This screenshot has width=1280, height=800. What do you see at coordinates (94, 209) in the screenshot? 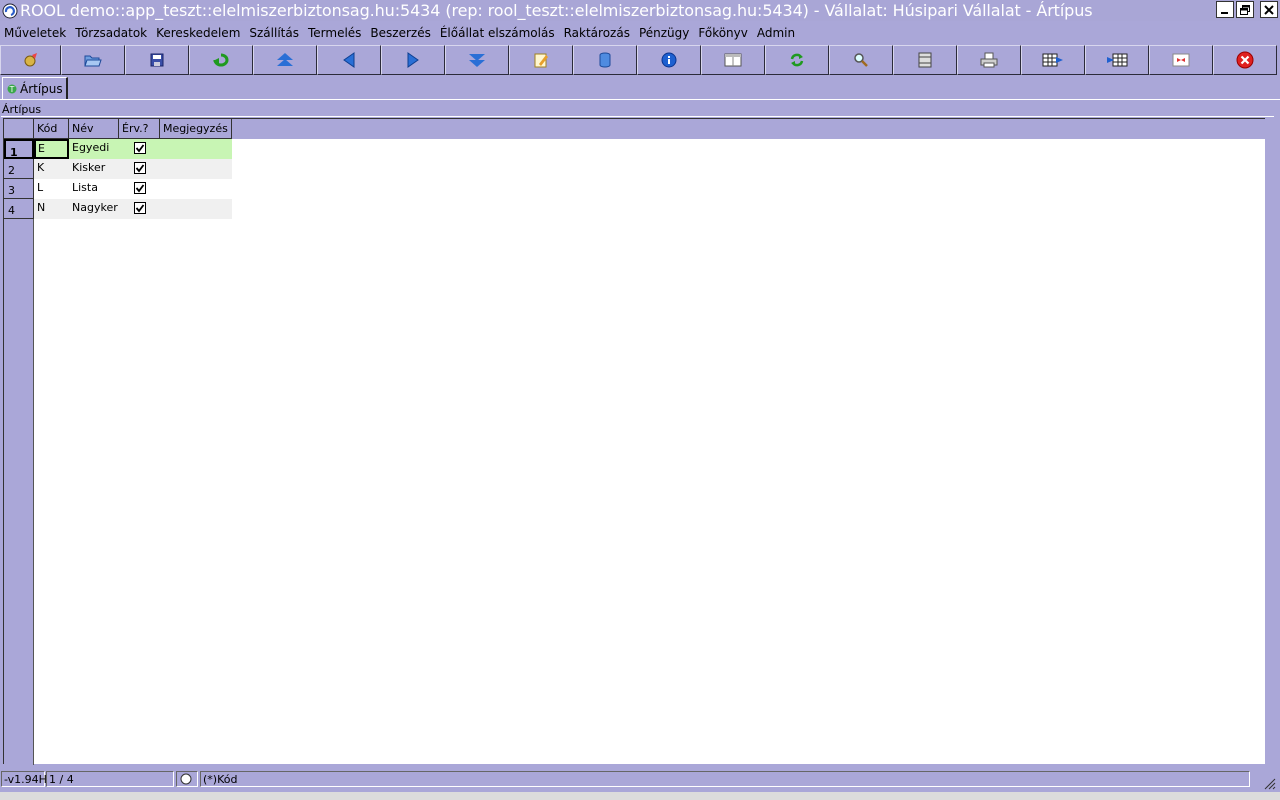
I see `cell-nev: Nagyker` at bounding box center [94, 209].